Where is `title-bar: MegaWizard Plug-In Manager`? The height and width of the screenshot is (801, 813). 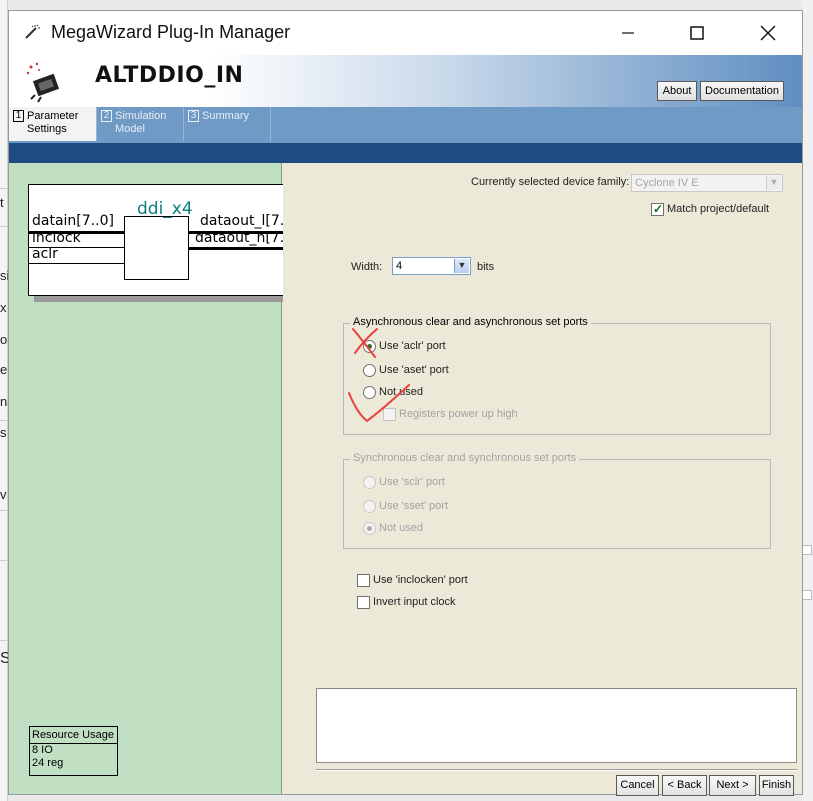 title-bar: MegaWizard Plug-In Manager is located at coordinates (405, 33).